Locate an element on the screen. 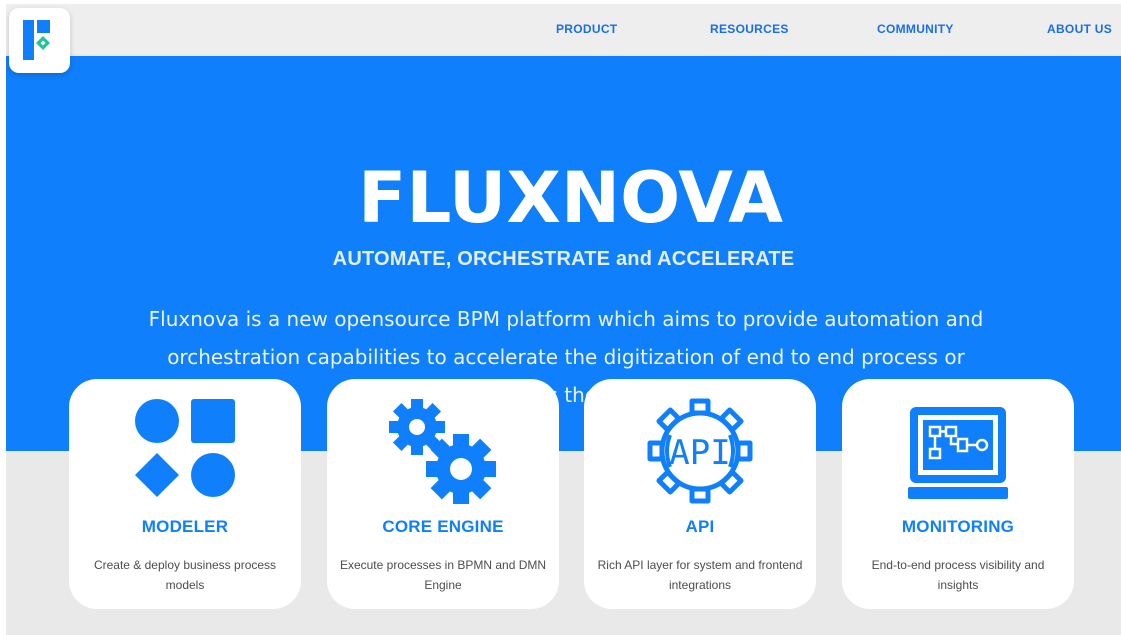 The image size is (1121, 635). card-title: MODELER is located at coordinates (185, 526).